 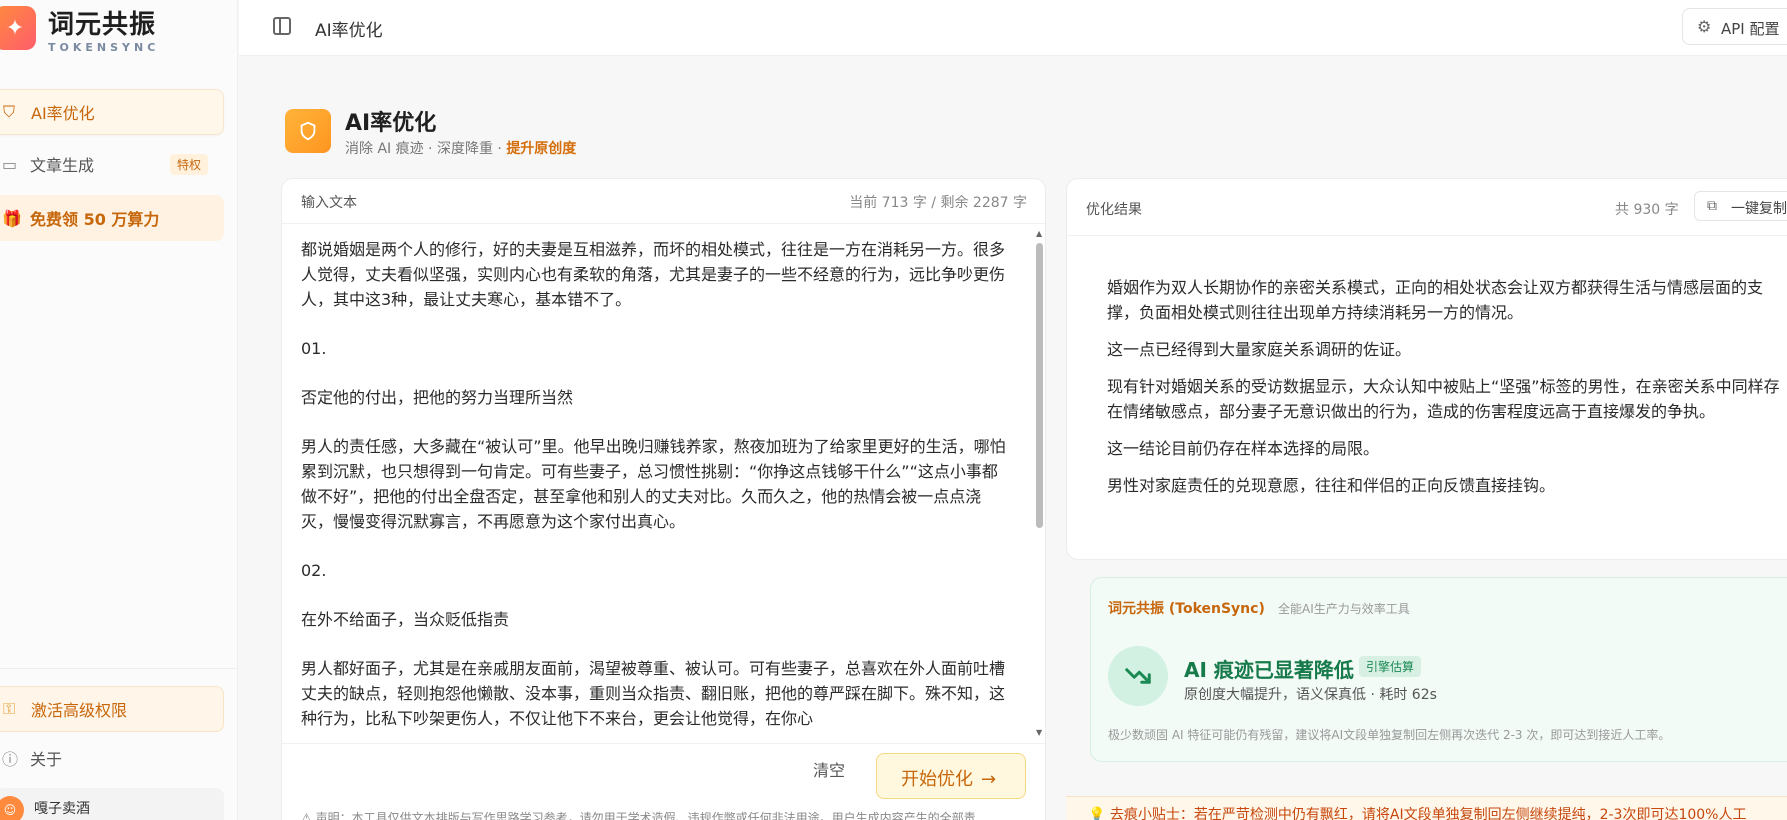 What do you see at coordinates (1310, 695) in the screenshot?
I see `result-subtitle: 原创度大幅提升，语义保真低 · 耗时 62s` at bounding box center [1310, 695].